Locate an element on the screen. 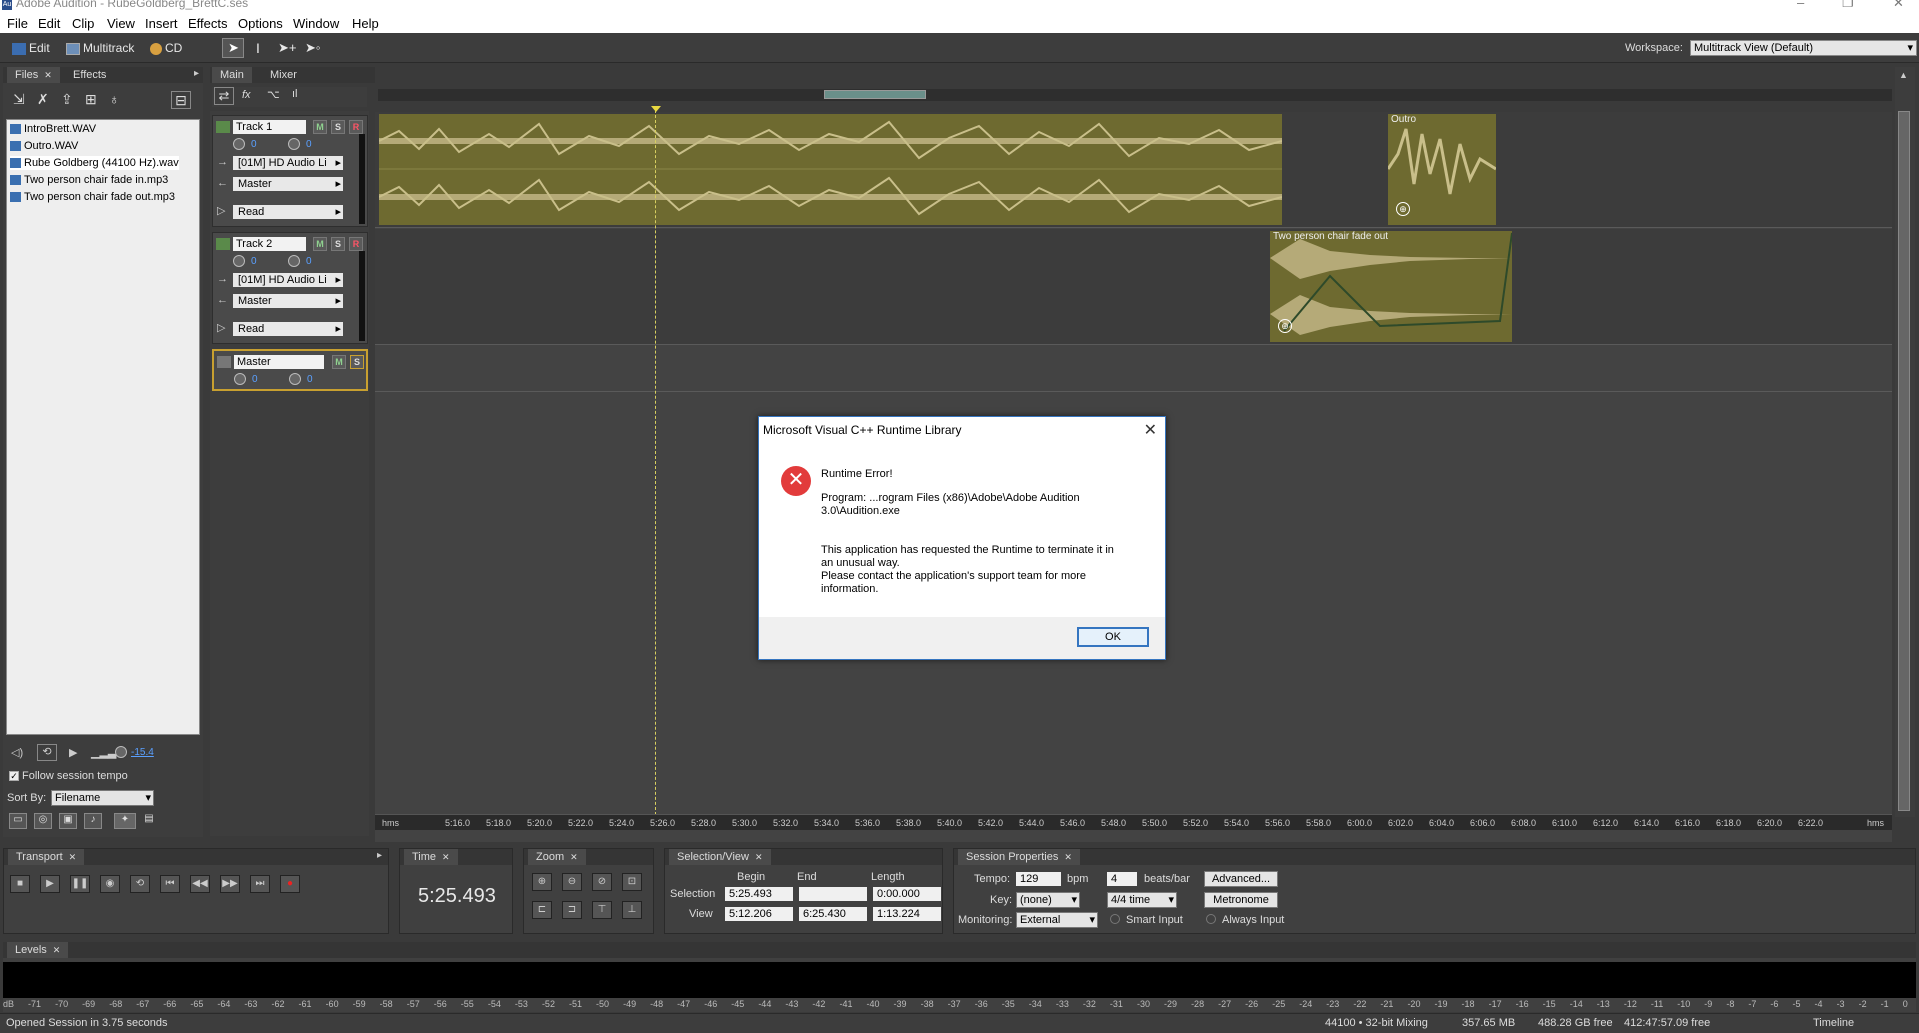  follow-tempo-checkbox: ✓ is located at coordinates (14, 776).